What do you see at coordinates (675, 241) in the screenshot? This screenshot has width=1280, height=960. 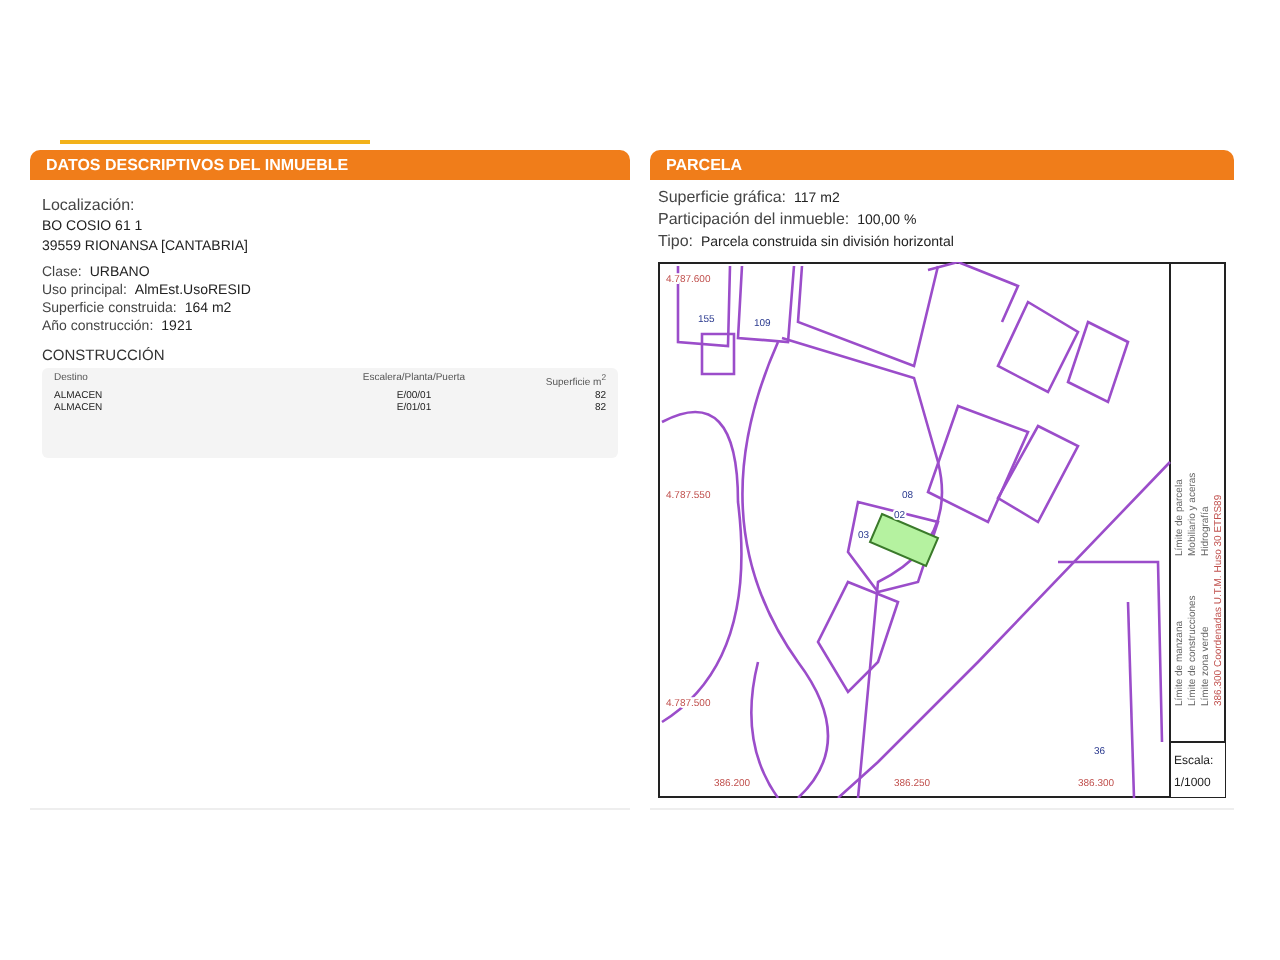 I see `field-label: Tipo:` at bounding box center [675, 241].